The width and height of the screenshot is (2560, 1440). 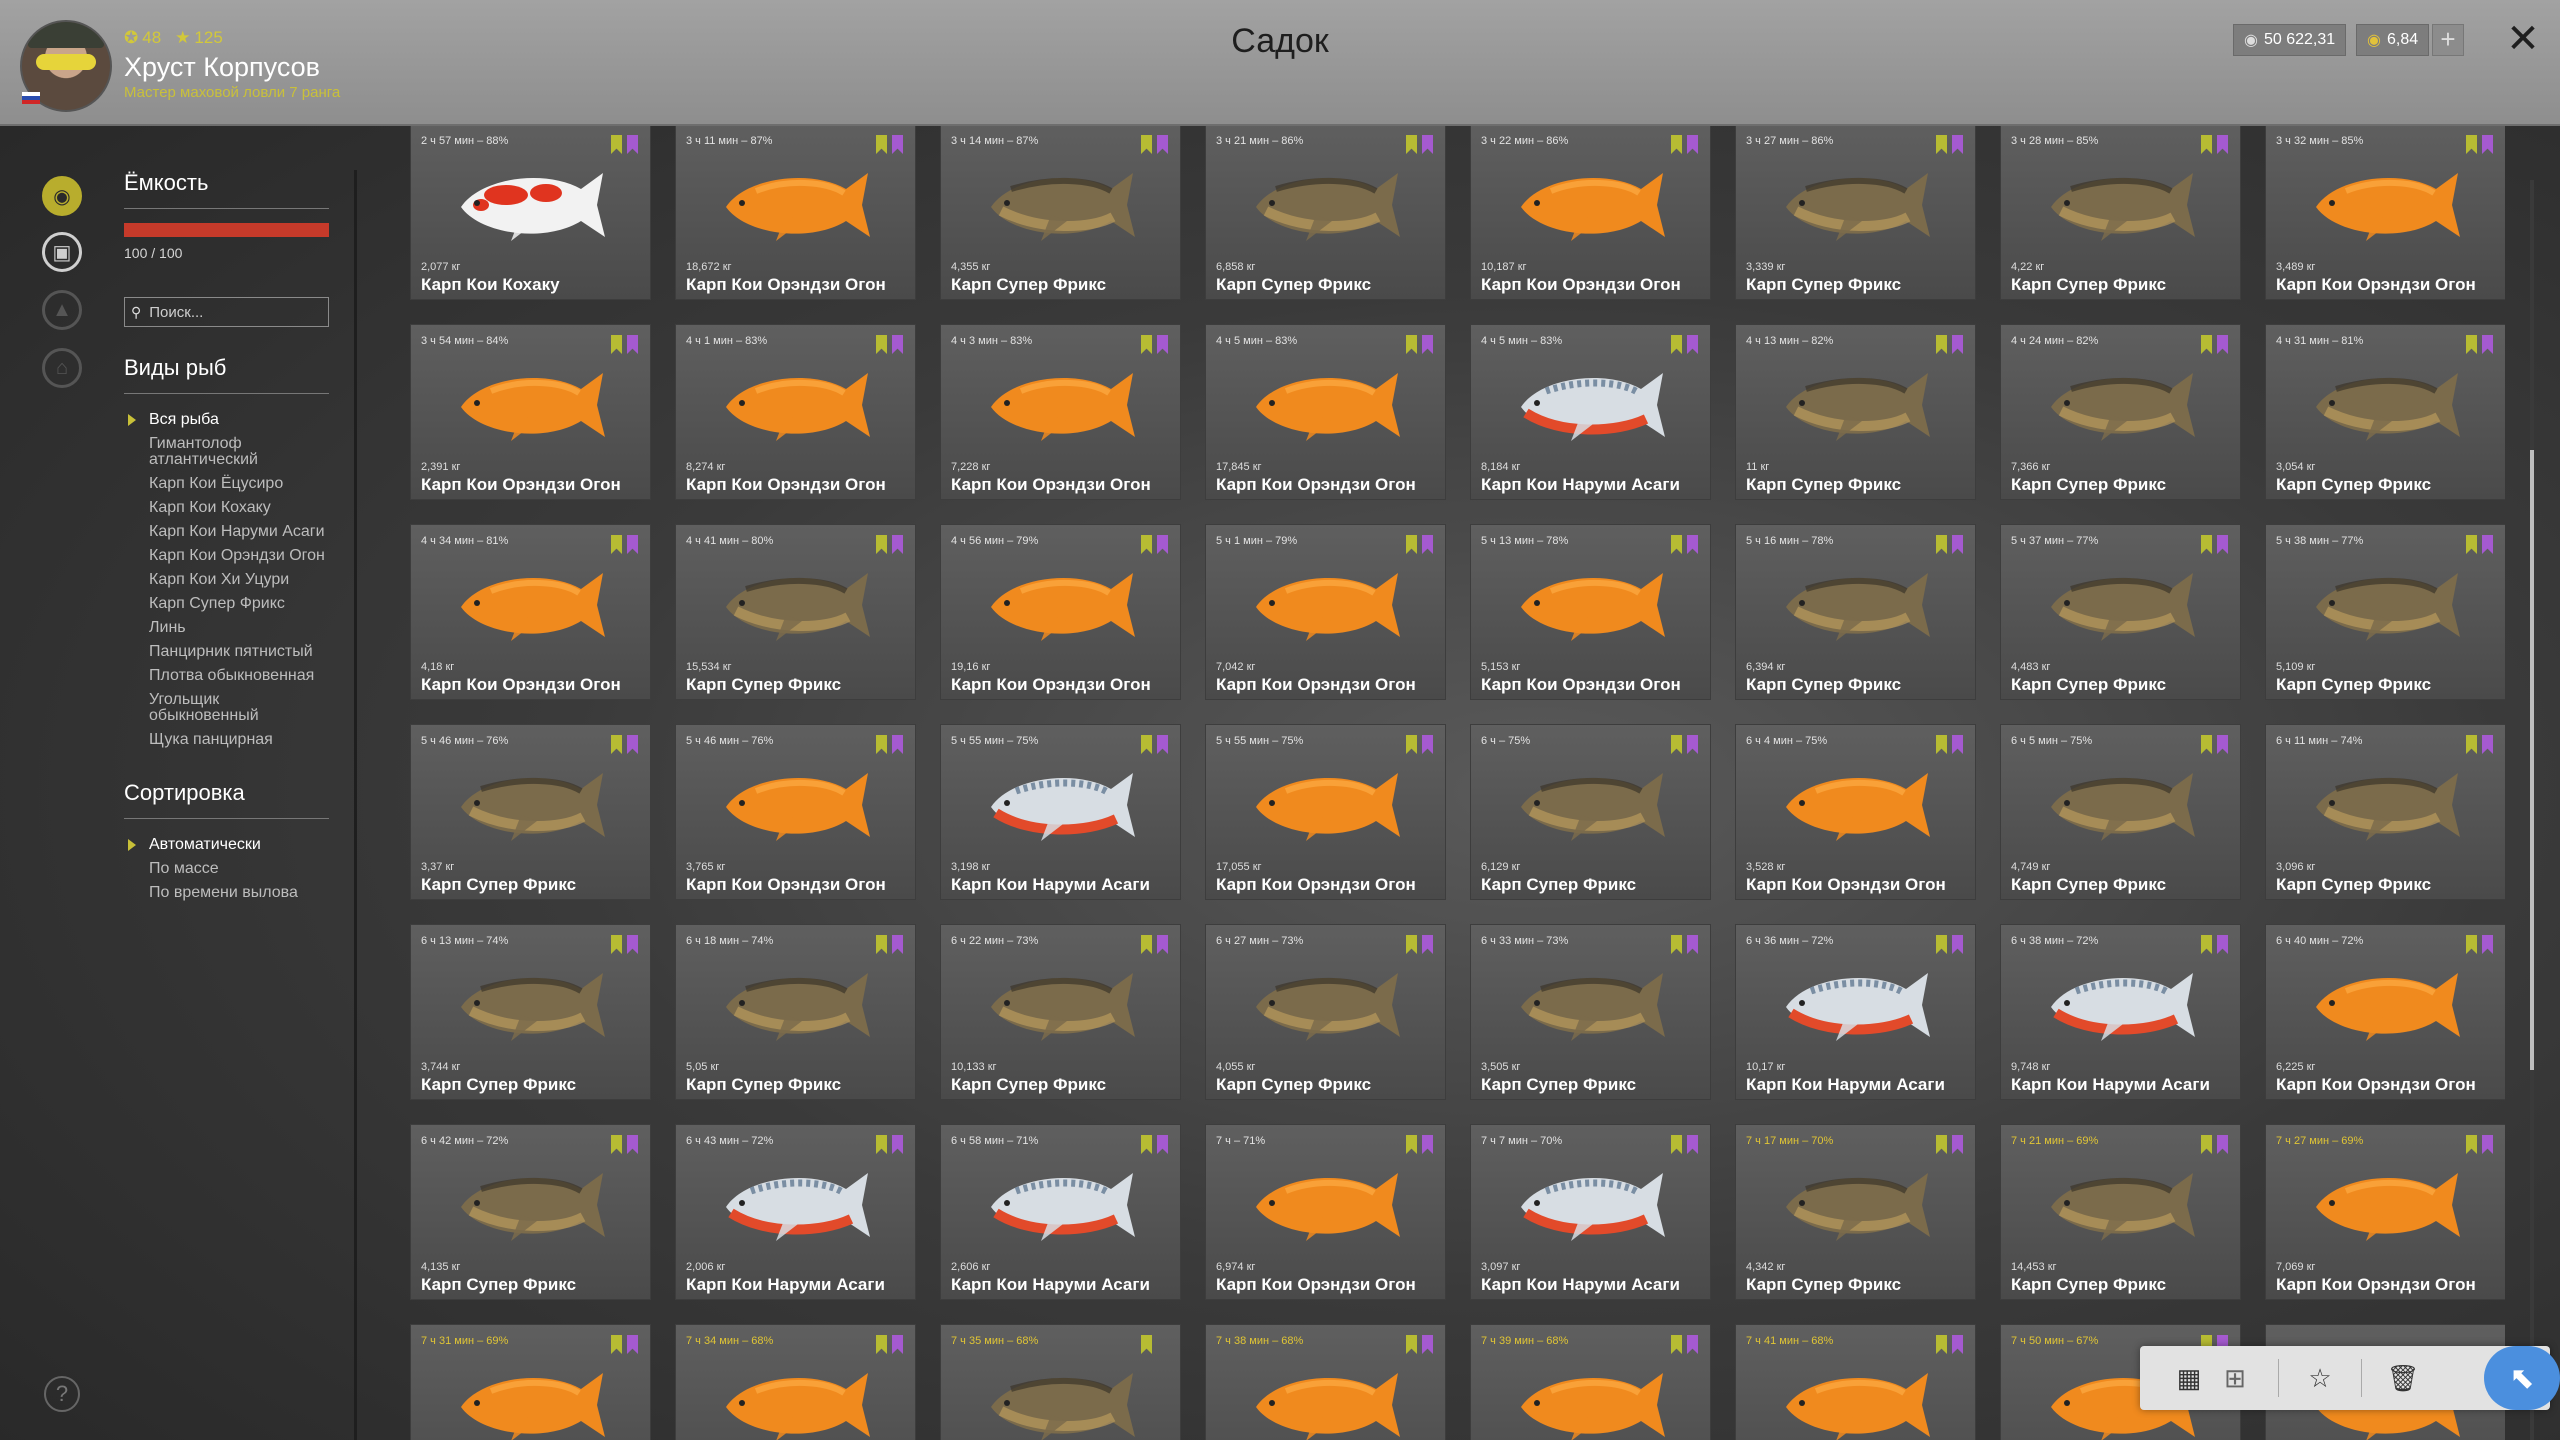 What do you see at coordinates (226, 420) in the screenshot?
I see `species-option: Вся рыба` at bounding box center [226, 420].